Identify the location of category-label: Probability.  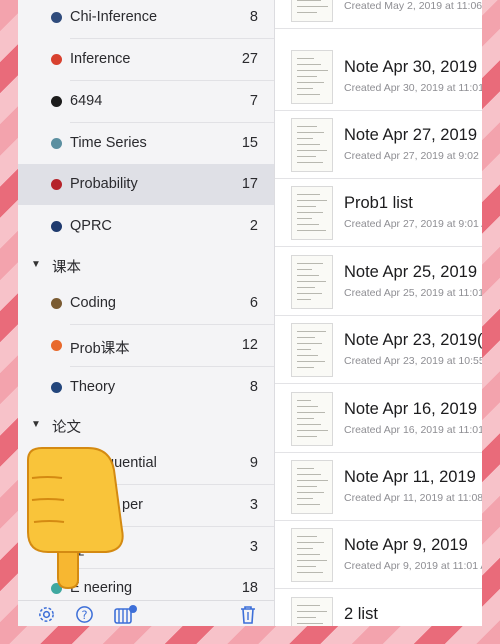
(104, 184).